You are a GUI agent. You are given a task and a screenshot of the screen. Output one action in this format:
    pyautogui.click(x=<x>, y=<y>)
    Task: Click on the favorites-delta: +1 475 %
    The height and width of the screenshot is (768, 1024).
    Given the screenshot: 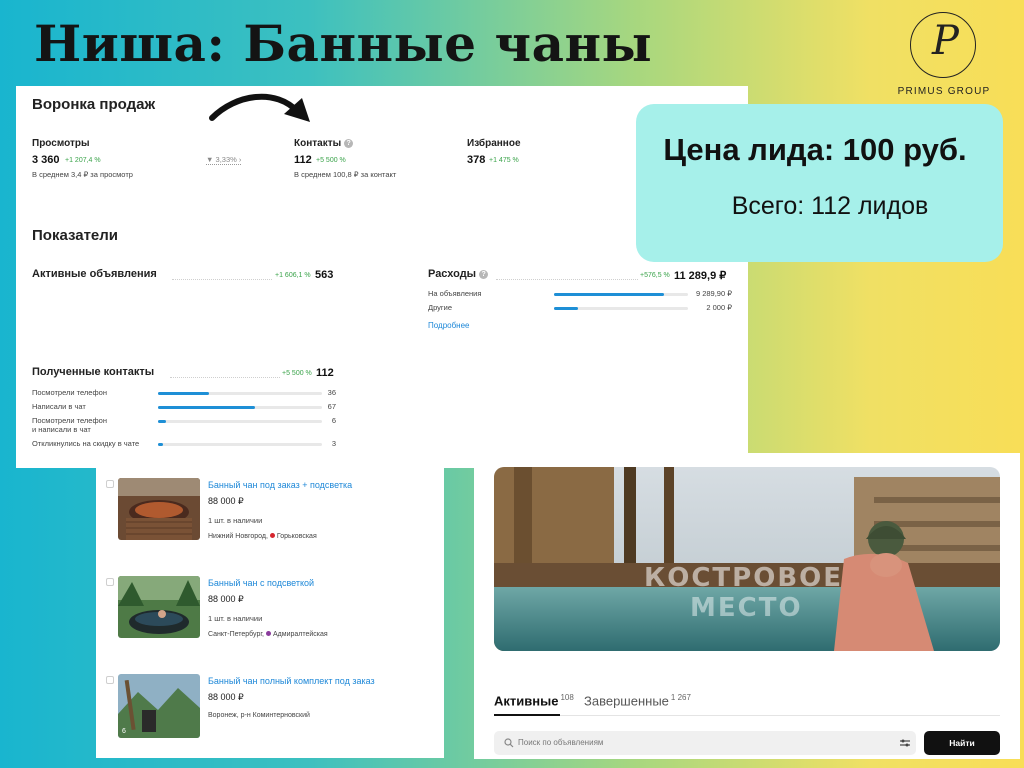 What is the action you would take?
    pyautogui.click(x=504, y=160)
    